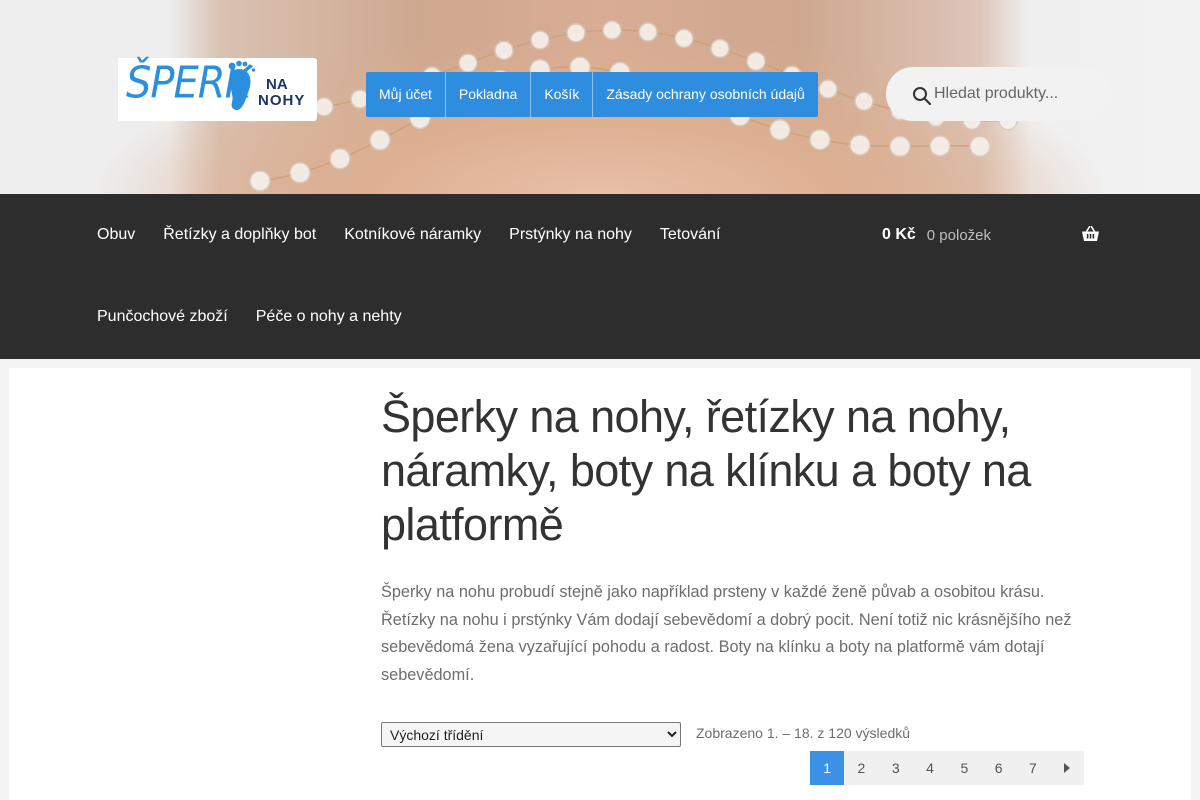  I want to click on foot-icon, so click(242, 85).